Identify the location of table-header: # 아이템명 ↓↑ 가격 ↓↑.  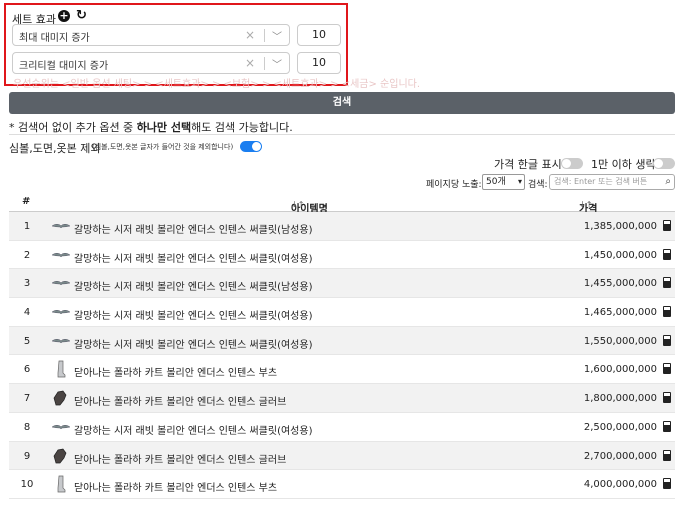
(342, 203).